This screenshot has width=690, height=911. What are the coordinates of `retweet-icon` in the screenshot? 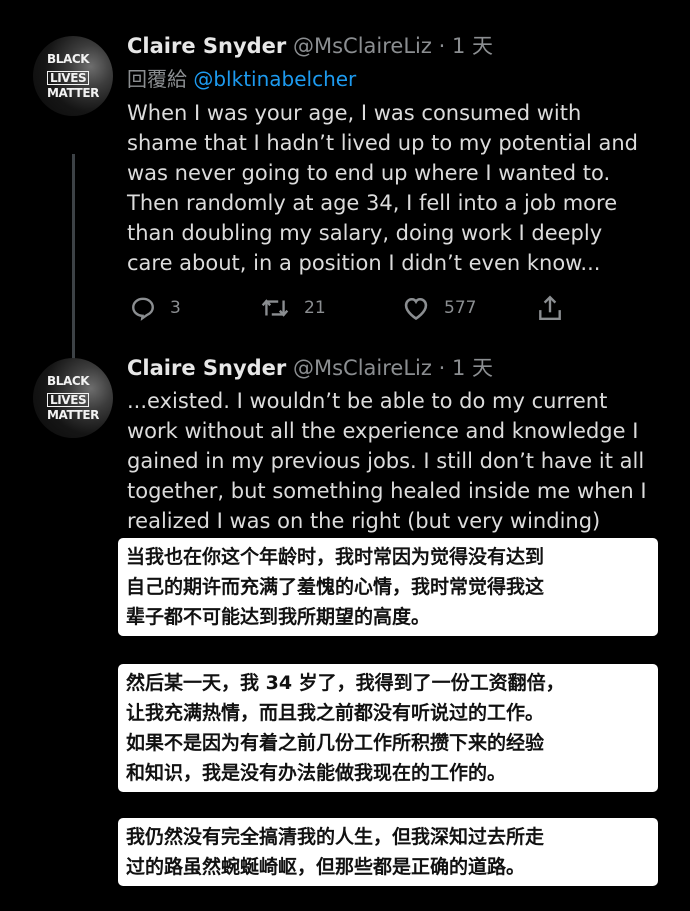 It's located at (275, 308).